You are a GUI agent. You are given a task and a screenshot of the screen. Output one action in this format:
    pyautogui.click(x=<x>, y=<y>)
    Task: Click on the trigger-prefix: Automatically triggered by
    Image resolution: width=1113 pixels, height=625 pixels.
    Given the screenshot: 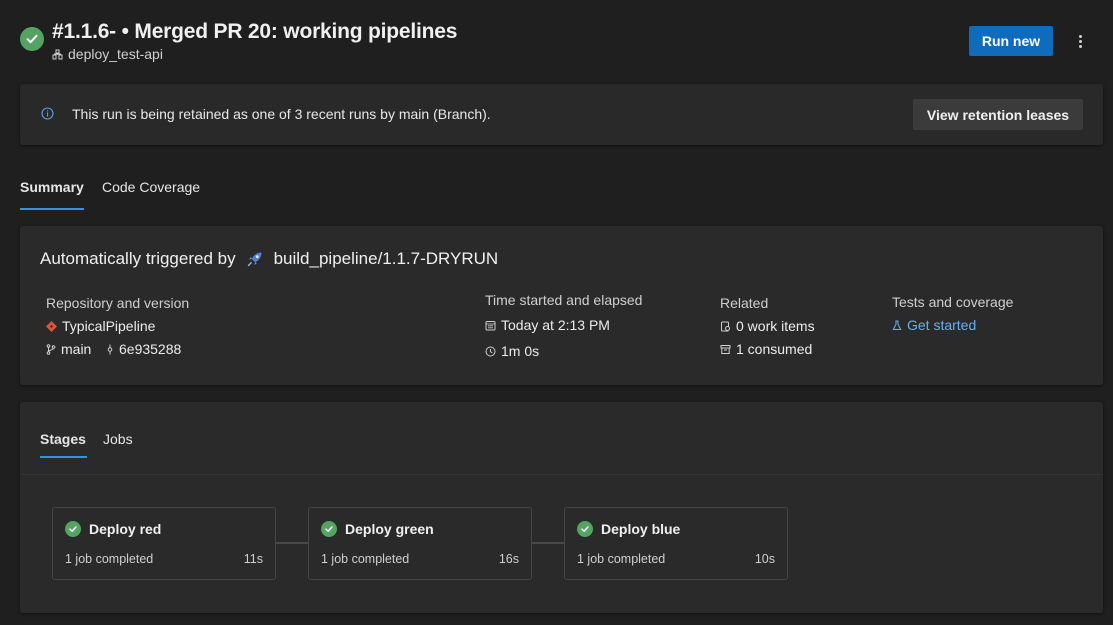 What is the action you would take?
    pyautogui.click(x=138, y=258)
    